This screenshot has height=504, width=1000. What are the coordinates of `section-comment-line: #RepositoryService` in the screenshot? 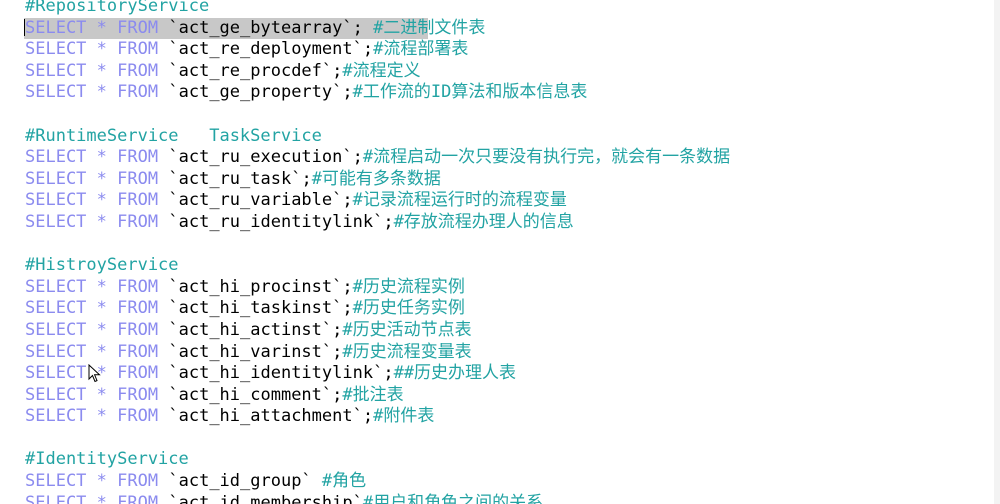 It's located at (377, 9).